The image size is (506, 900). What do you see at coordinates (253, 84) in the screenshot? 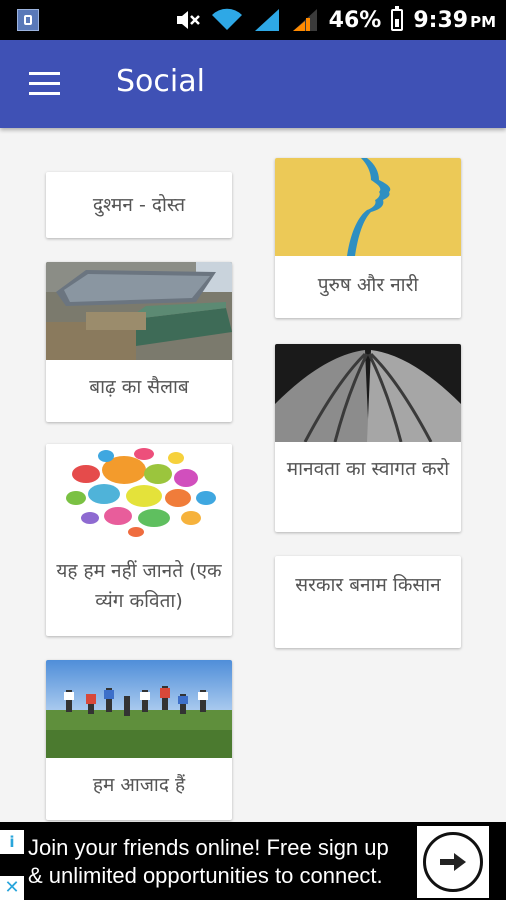
I see `app-bar: Social` at bounding box center [253, 84].